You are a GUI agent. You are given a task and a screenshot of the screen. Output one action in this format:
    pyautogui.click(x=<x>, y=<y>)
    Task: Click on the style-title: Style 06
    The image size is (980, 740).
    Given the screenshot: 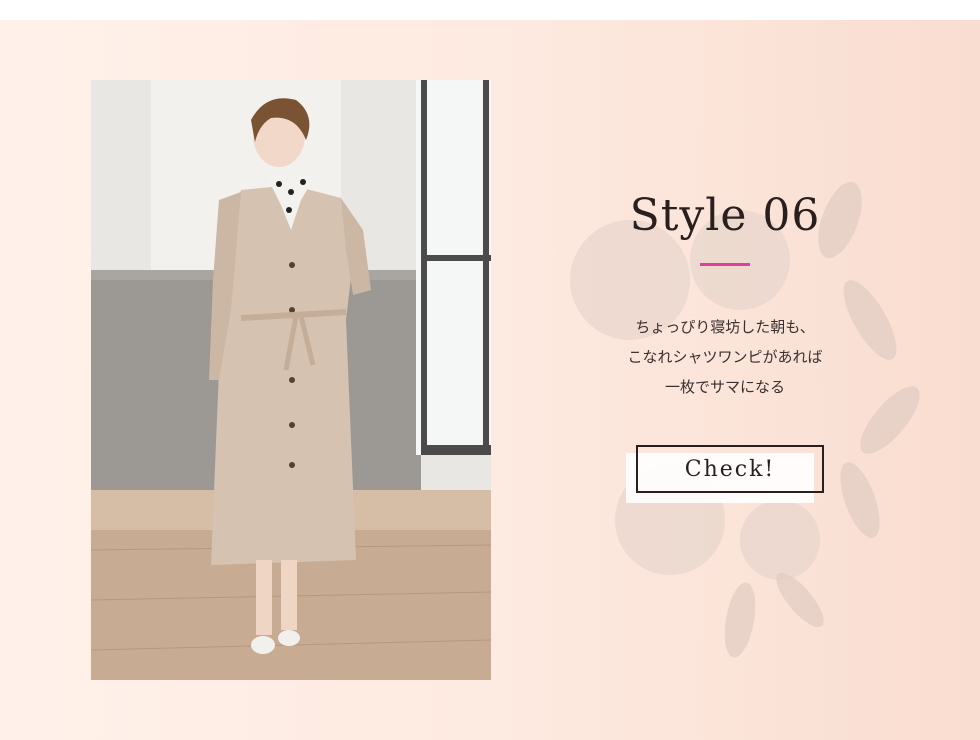 What is the action you would take?
    pyautogui.click(x=725, y=215)
    